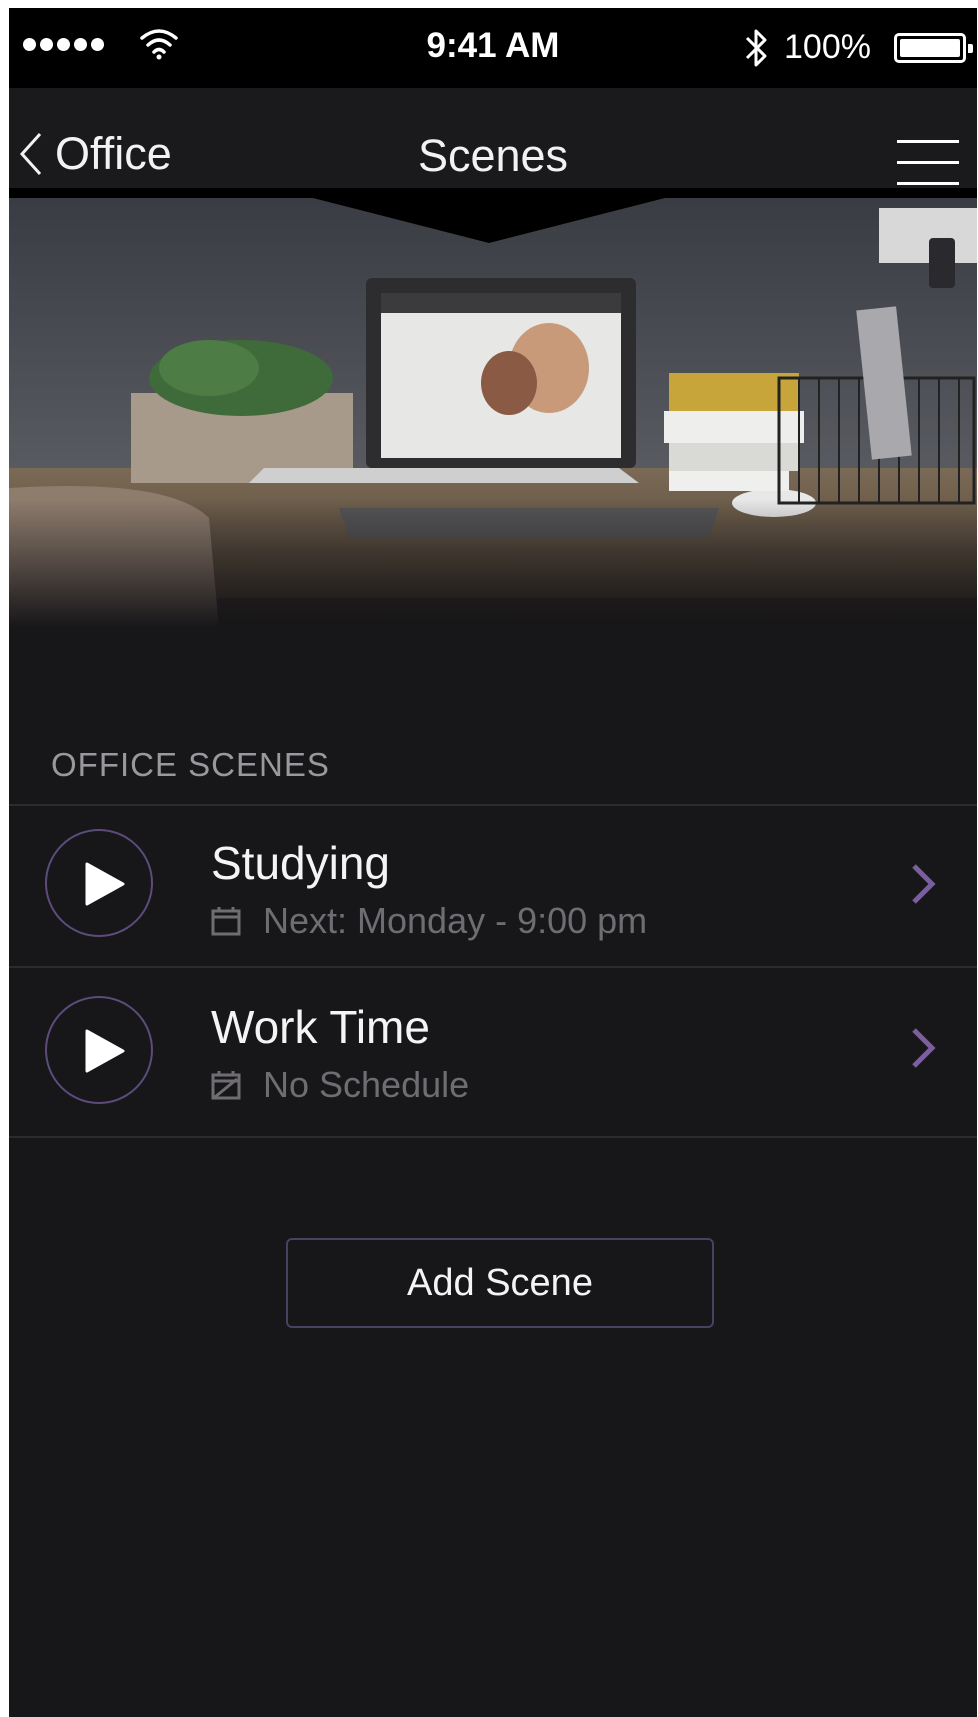 The height and width of the screenshot is (1717, 978). Describe the element at coordinates (190, 764) in the screenshot. I see `section-header: OFFICE SCENES` at that location.